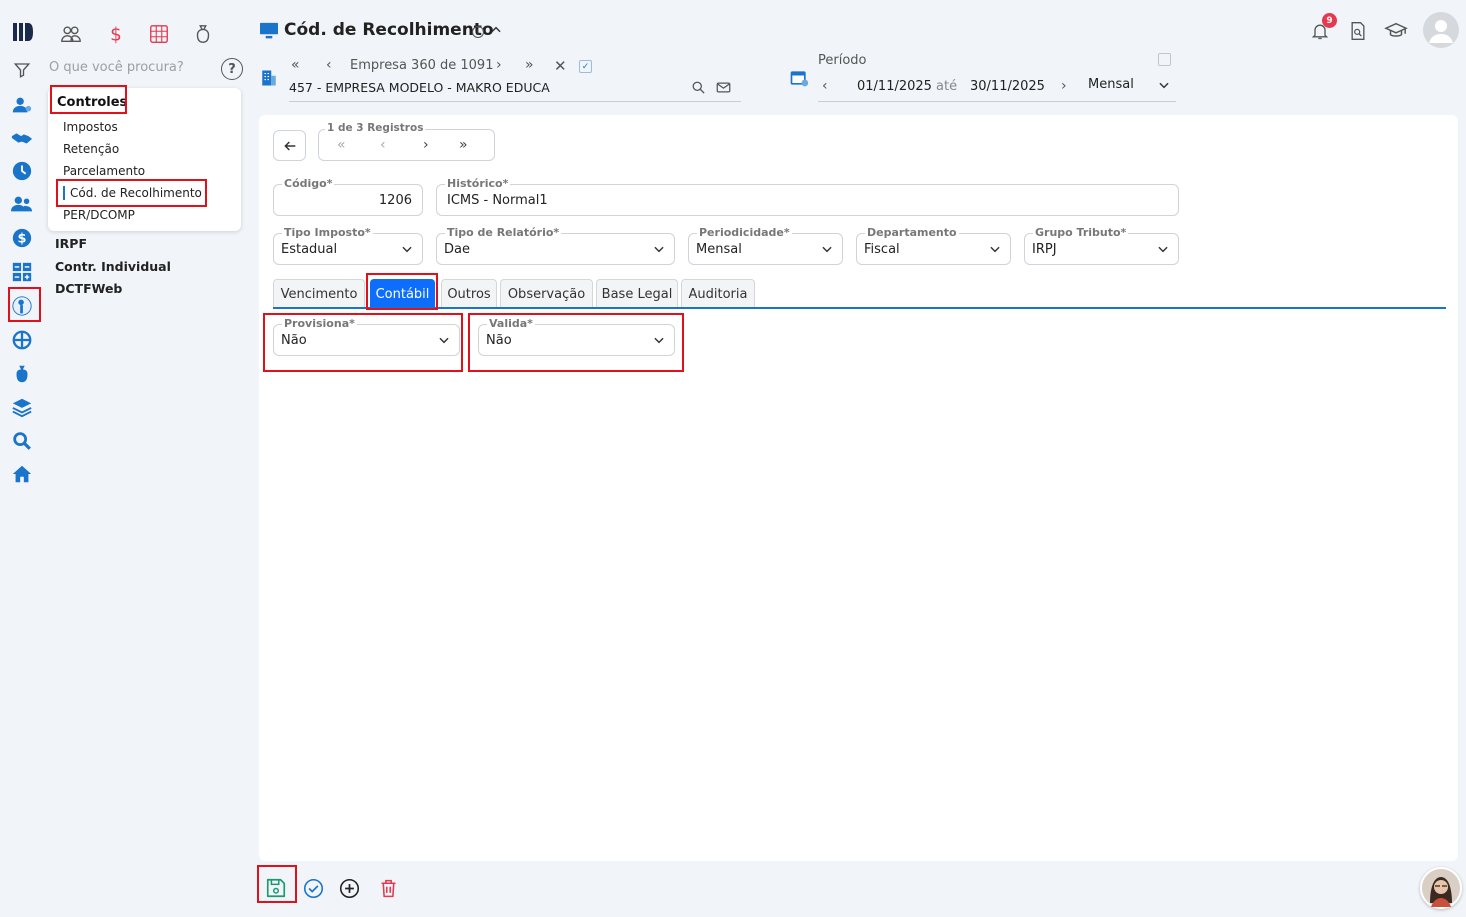  What do you see at coordinates (22, 474) in the screenshot?
I see `home-icon` at bounding box center [22, 474].